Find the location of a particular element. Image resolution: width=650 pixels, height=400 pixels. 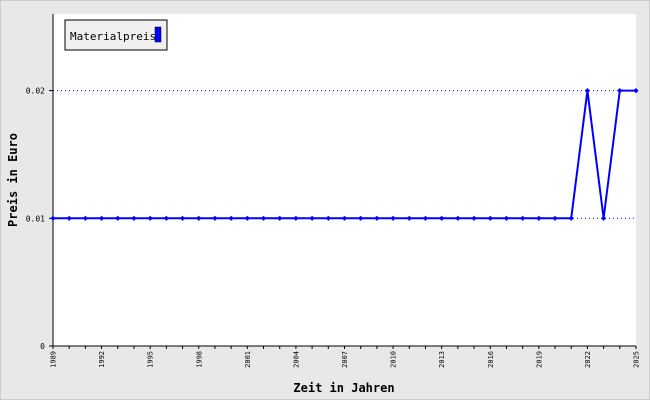

legend-swatch is located at coordinates (158, 34).